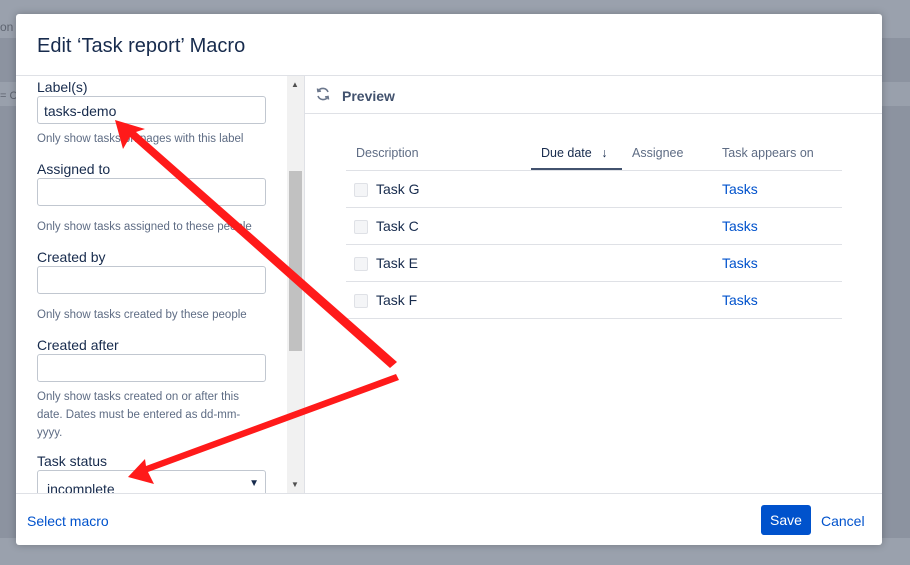  Describe the element at coordinates (593, 95) in the screenshot. I see `preview-header: Preview` at that location.